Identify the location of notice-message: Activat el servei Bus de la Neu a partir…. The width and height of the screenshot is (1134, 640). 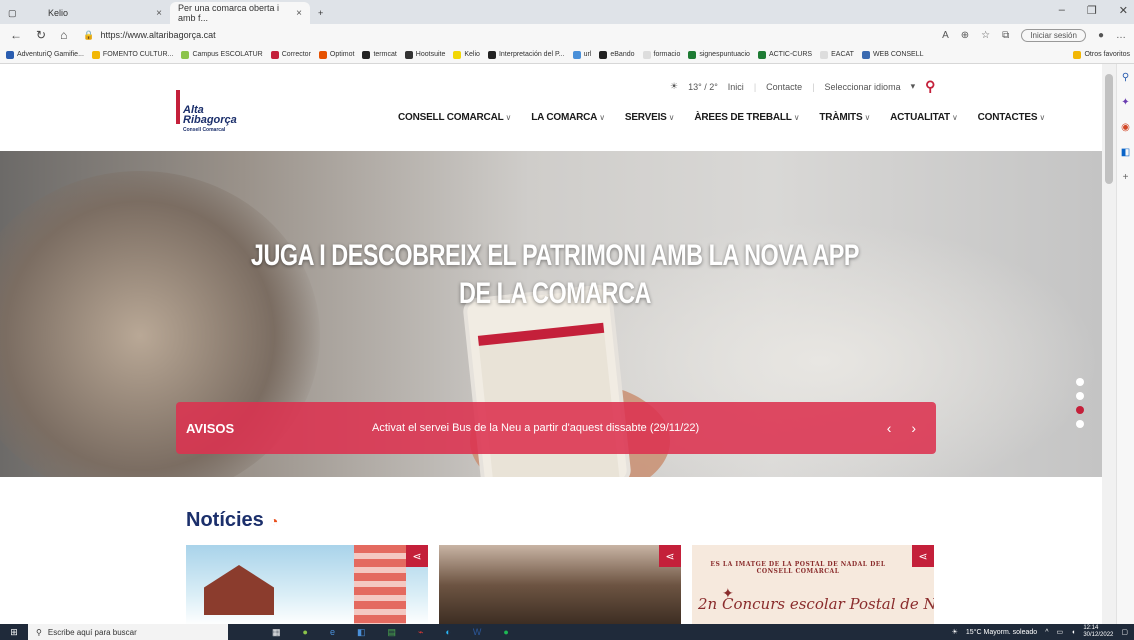
(535, 428).